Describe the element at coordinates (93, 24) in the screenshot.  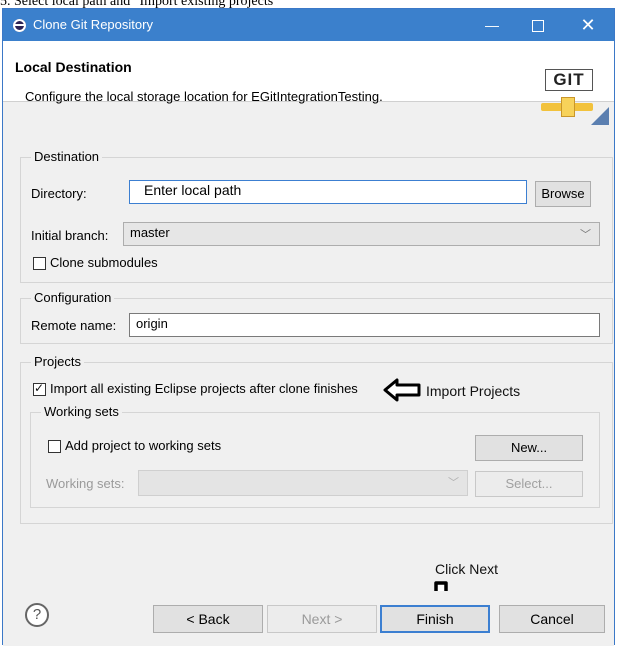
I see `window-title: Clone Git Repository` at that location.